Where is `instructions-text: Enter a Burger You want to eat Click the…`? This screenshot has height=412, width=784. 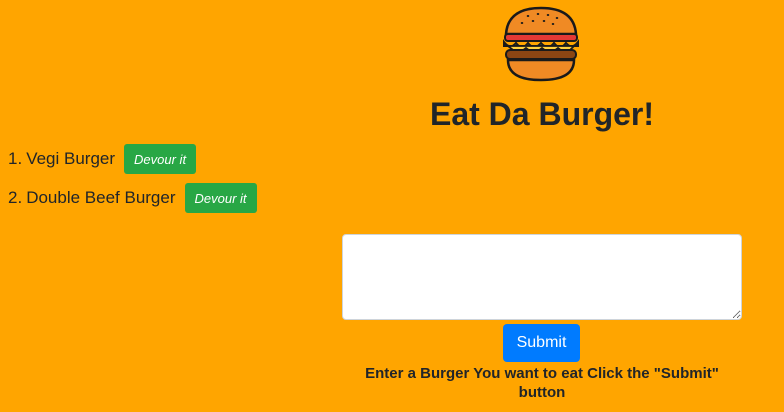 instructions-text: Enter a Burger You want to eat Click the… is located at coordinates (542, 383).